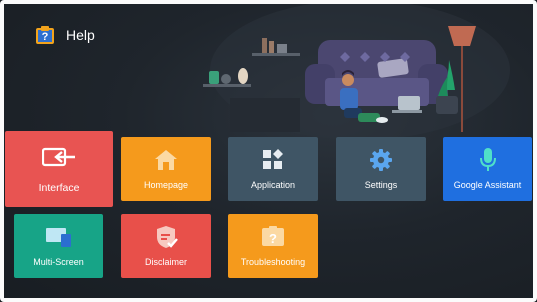  Describe the element at coordinates (59, 188) in the screenshot. I see `tile-label: Interface` at that location.